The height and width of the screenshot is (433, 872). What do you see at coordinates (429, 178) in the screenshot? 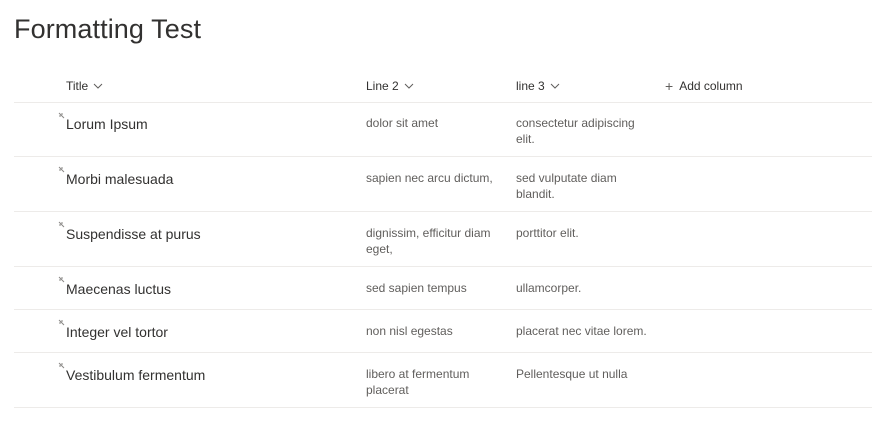
I see `row-line2: sapien nec arcu dictum,` at bounding box center [429, 178].